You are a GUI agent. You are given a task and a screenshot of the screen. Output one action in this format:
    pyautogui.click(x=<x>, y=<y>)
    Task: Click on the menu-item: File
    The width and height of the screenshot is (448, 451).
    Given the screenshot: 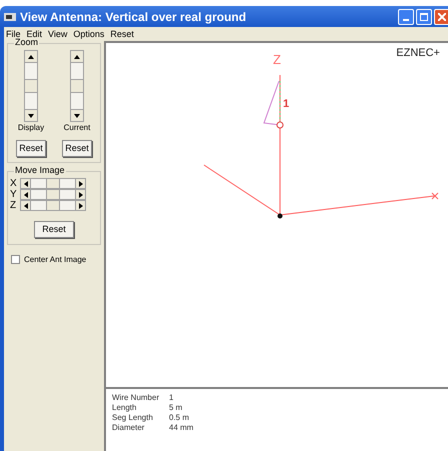 What is the action you would take?
    pyautogui.click(x=13, y=34)
    